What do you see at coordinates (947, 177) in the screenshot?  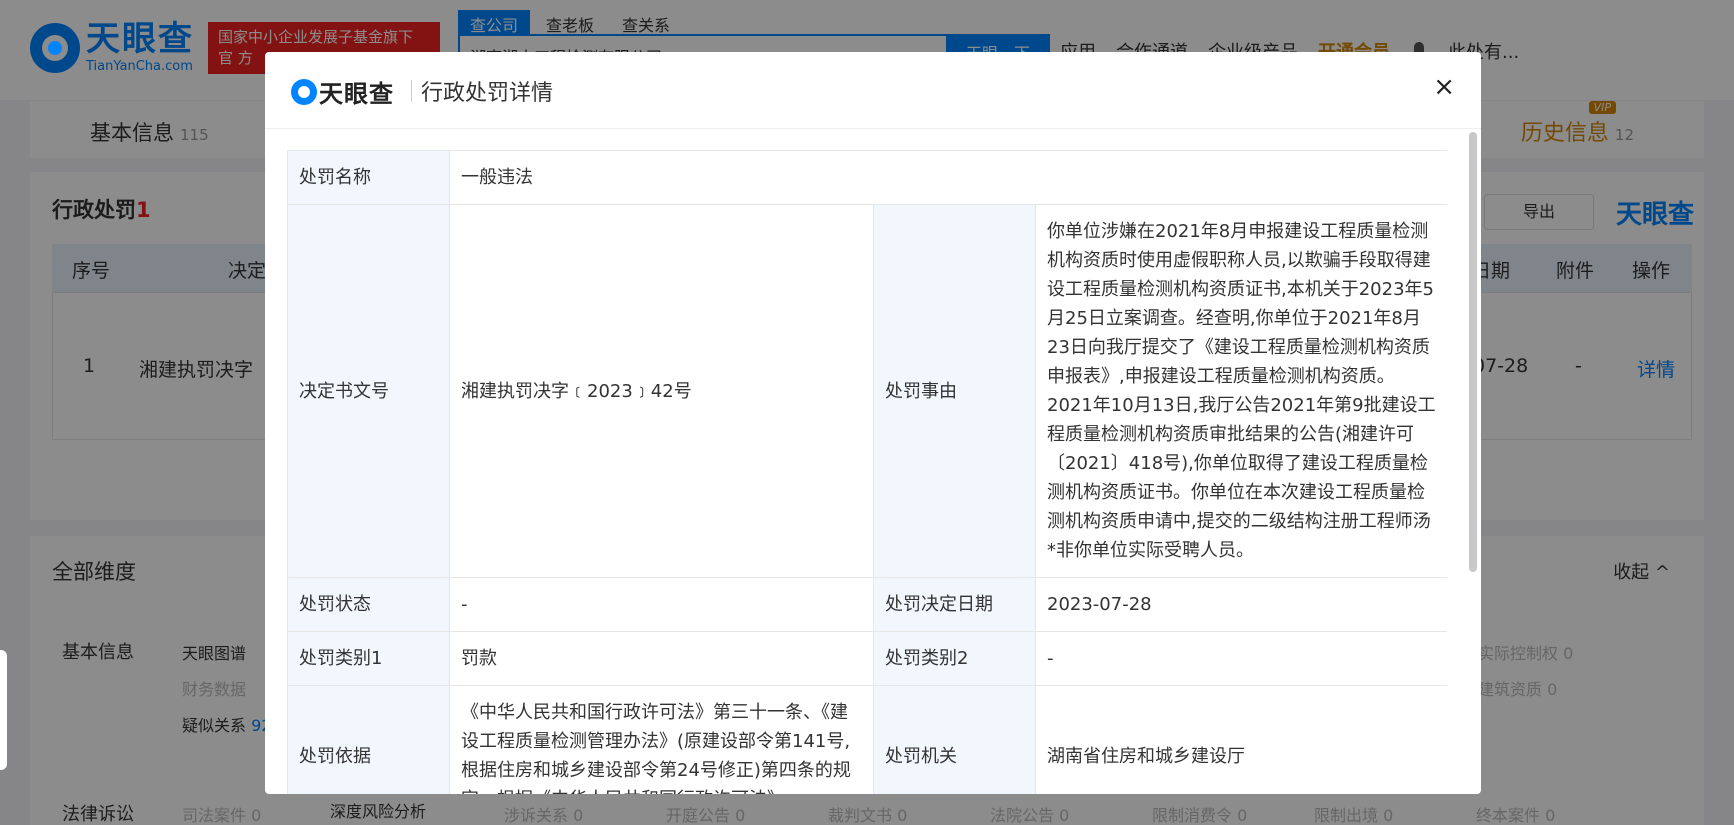 I see `penalty-name-value: 一般违法` at bounding box center [947, 177].